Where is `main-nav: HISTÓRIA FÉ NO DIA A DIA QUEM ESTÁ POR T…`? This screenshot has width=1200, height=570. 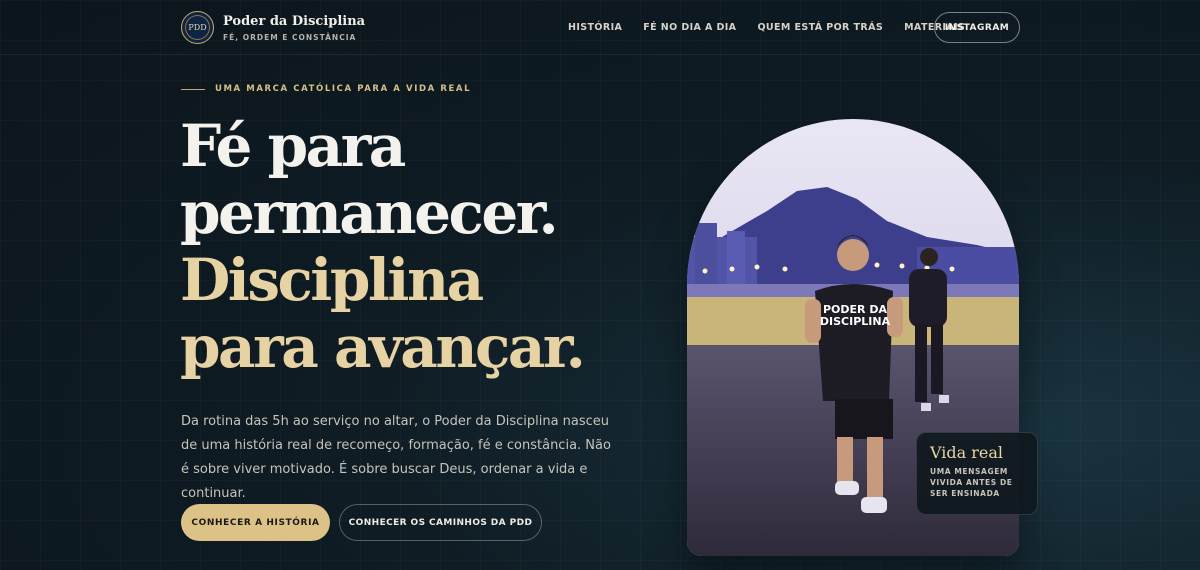 main-nav: HISTÓRIA FÉ NO DIA A DIA QUEM ESTÁ POR T… is located at coordinates (777, 27).